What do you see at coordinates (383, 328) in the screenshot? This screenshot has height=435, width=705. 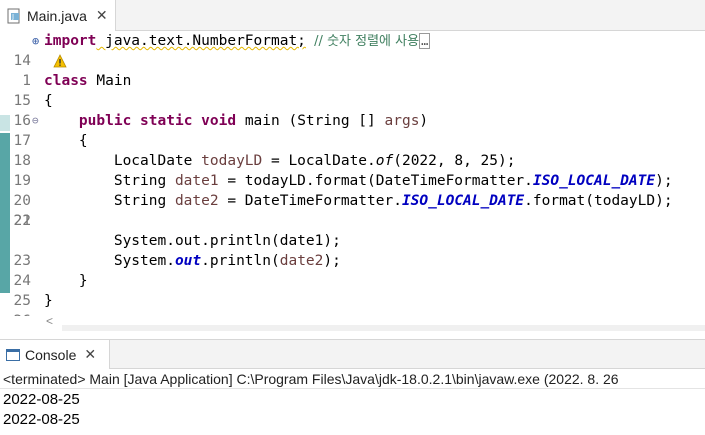 I see `scrollbar-track` at bounding box center [383, 328].